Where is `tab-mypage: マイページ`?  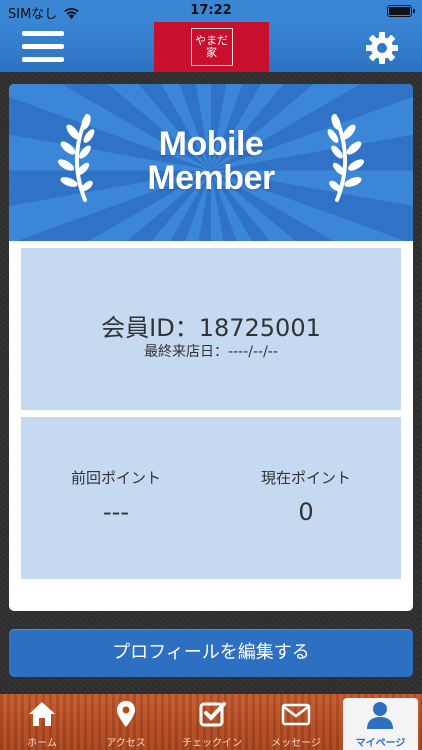
tab-mypage: マイページ is located at coordinates (380, 724).